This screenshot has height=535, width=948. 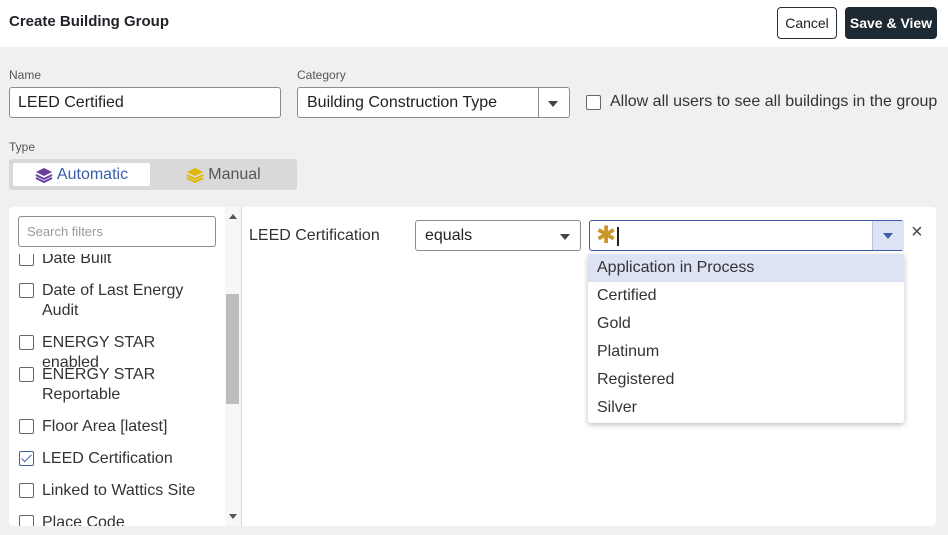 What do you see at coordinates (449, 235) in the screenshot?
I see `operator-value: equals` at bounding box center [449, 235].